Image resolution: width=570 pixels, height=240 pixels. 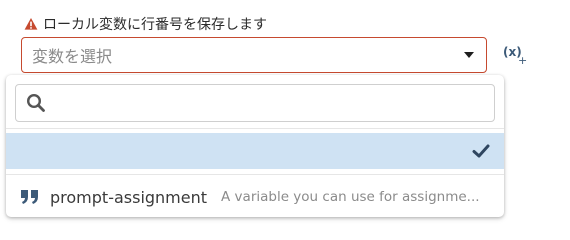 I want to click on quote-icon, so click(x=29, y=197).